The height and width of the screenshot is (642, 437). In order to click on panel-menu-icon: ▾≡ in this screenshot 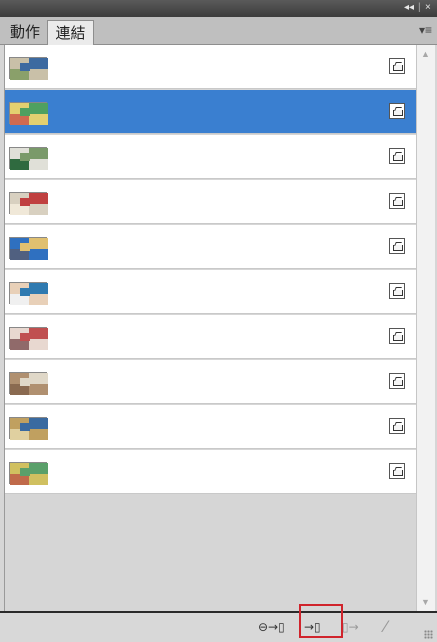, I will do `click(426, 30)`.